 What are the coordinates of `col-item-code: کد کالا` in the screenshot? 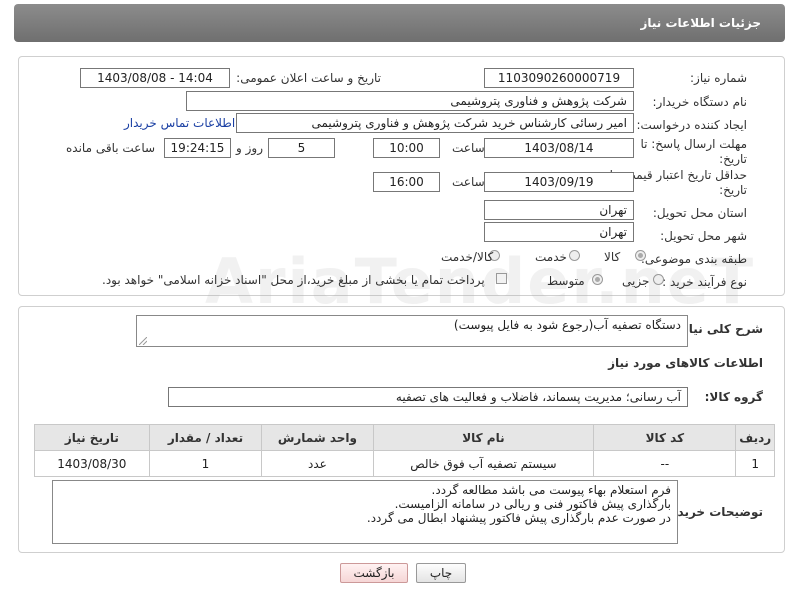 It's located at (665, 437).